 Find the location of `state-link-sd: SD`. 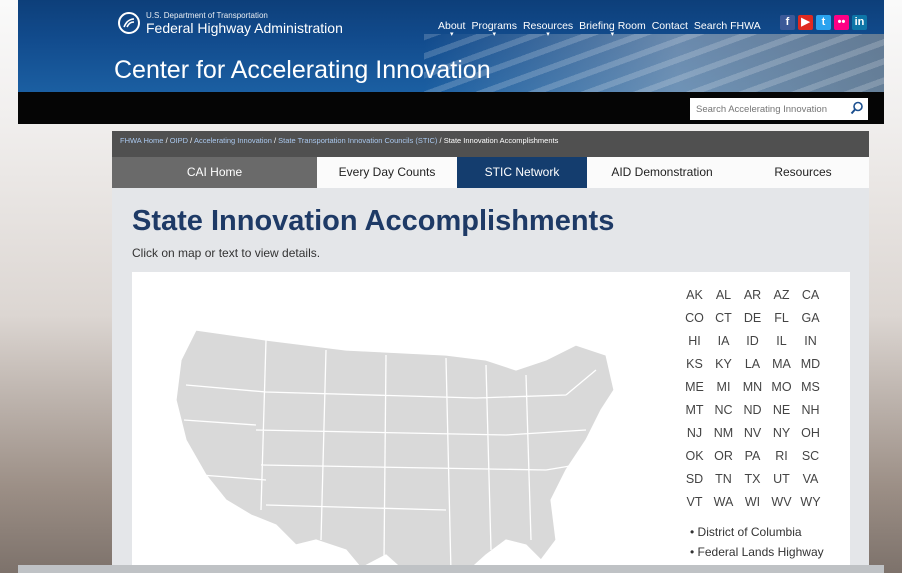

state-link-sd: SD is located at coordinates (694, 479).